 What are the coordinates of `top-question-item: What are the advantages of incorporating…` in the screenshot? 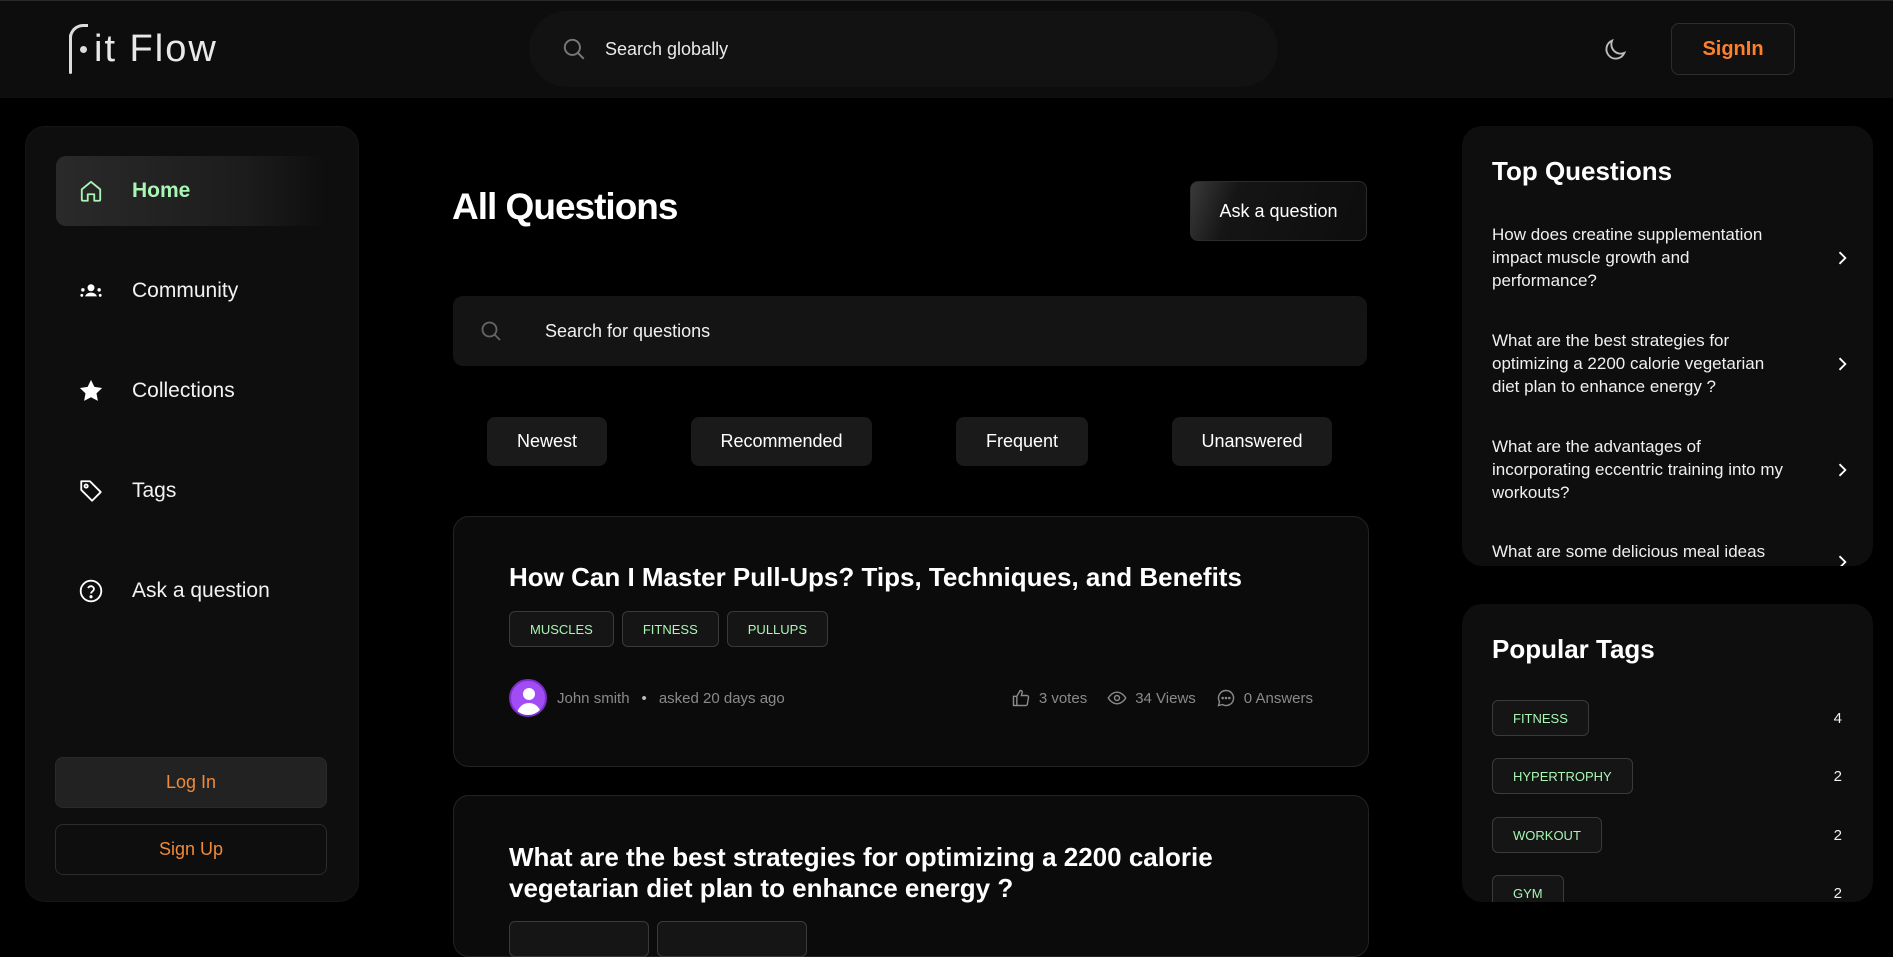 It's located at (1672, 469).